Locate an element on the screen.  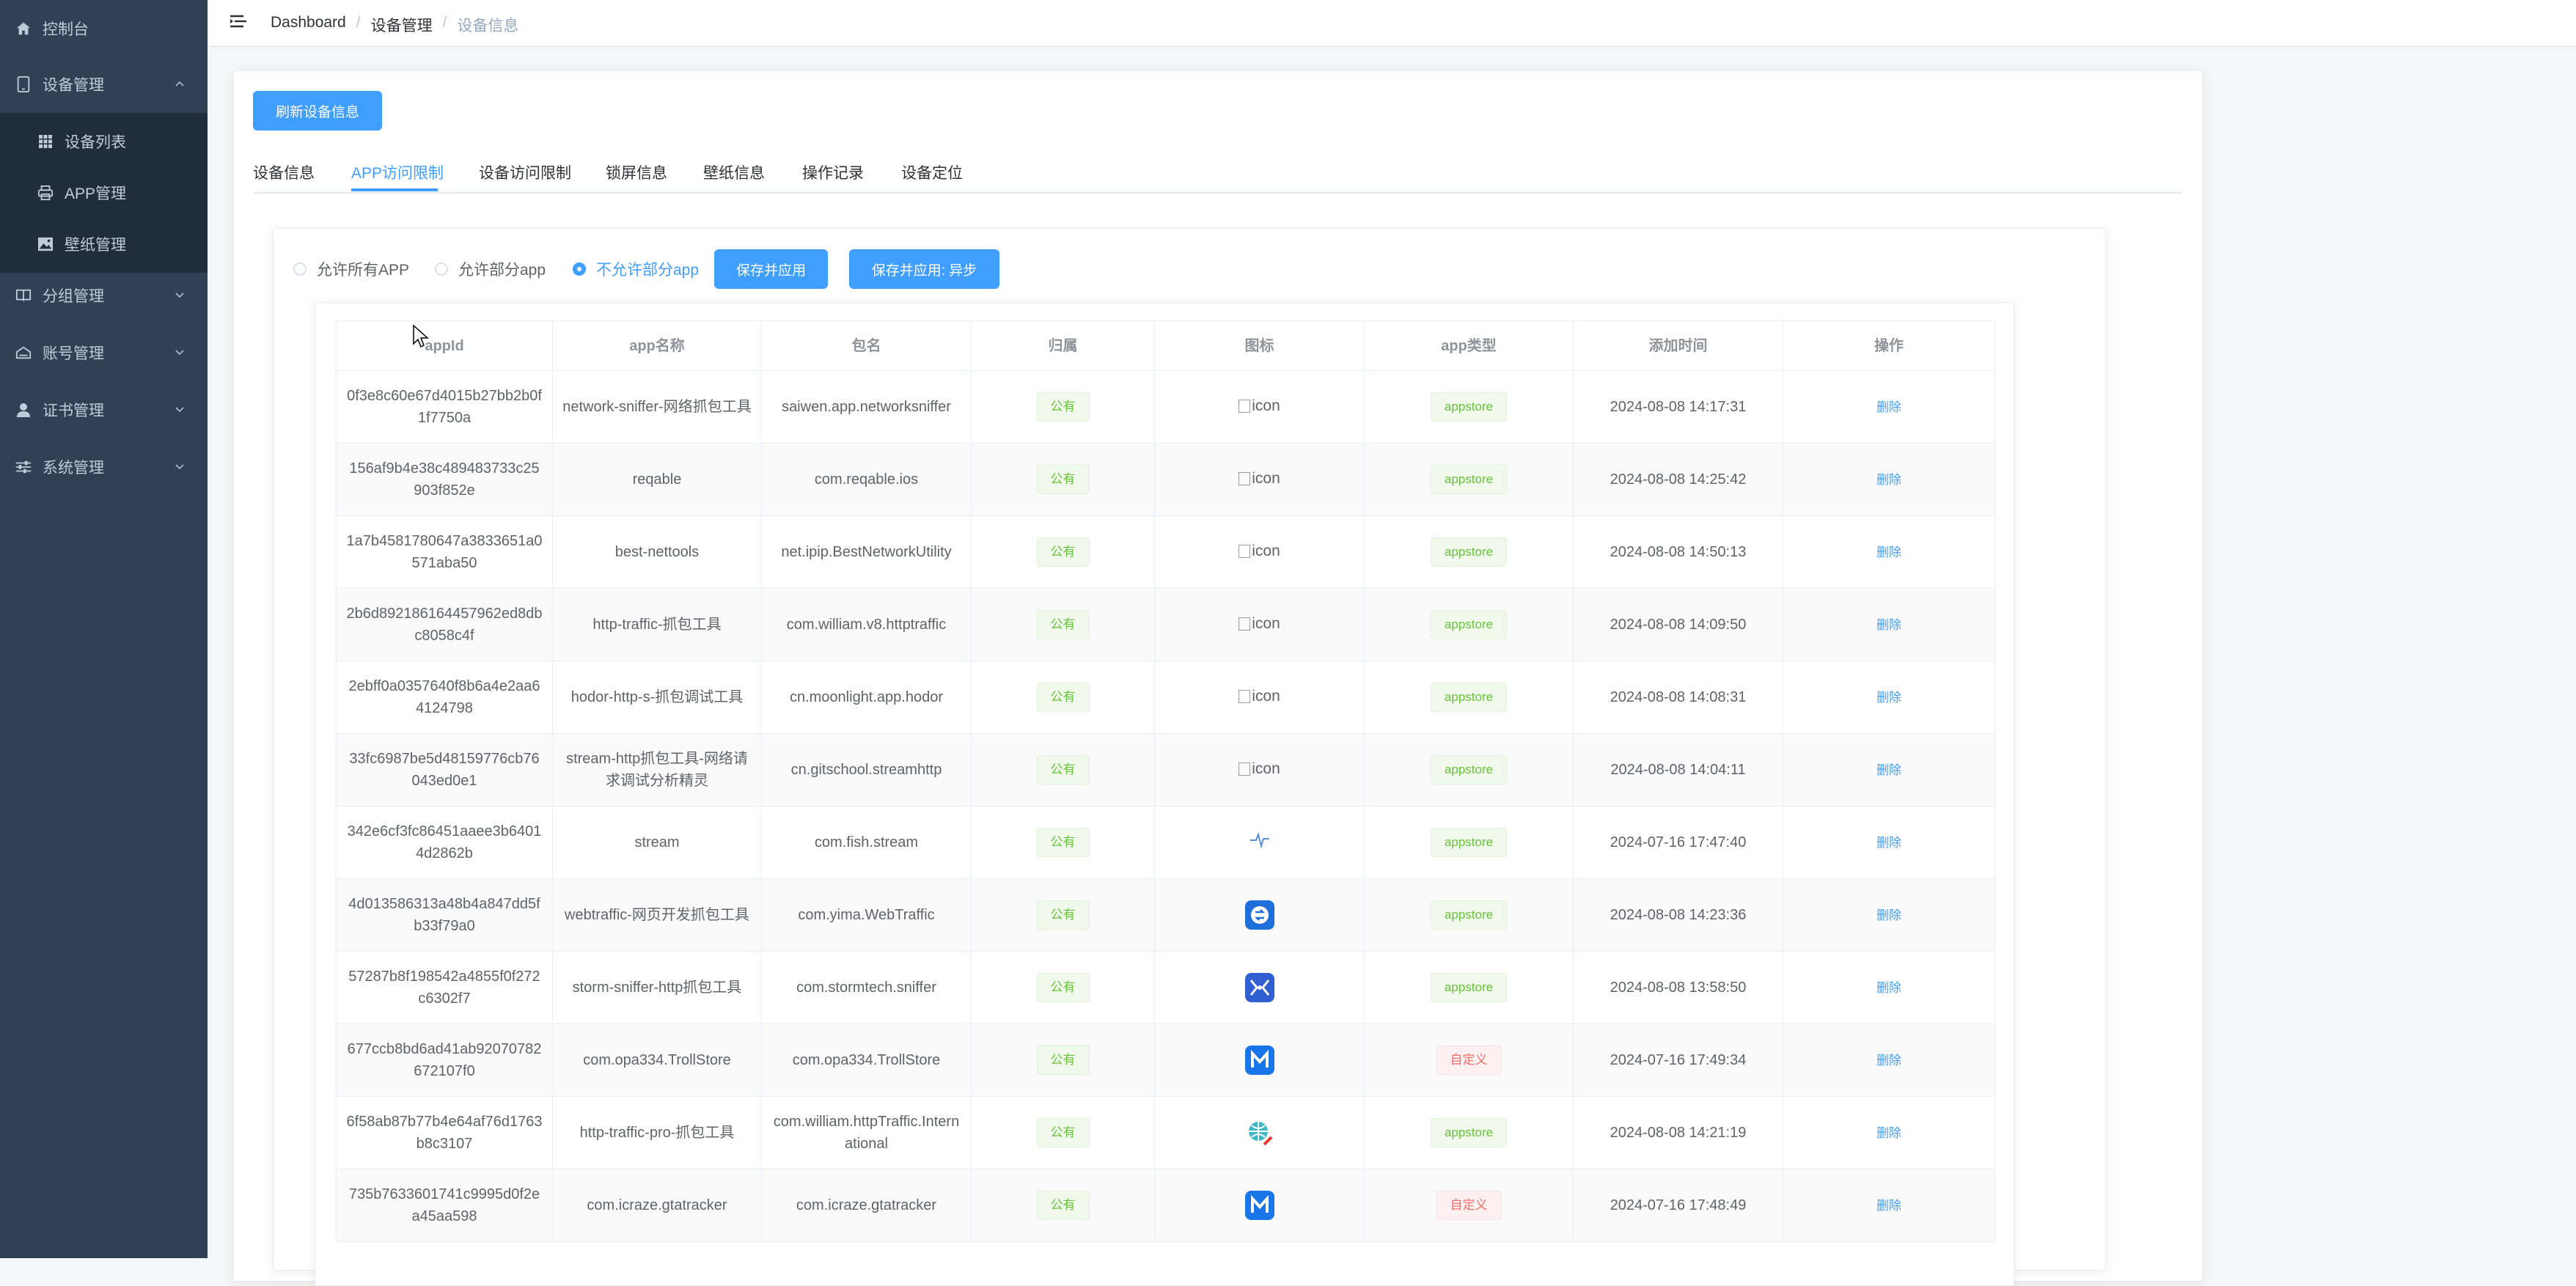
cell-app-name: storm-sniffer-http抓包工具 is located at coordinates (657, 988).